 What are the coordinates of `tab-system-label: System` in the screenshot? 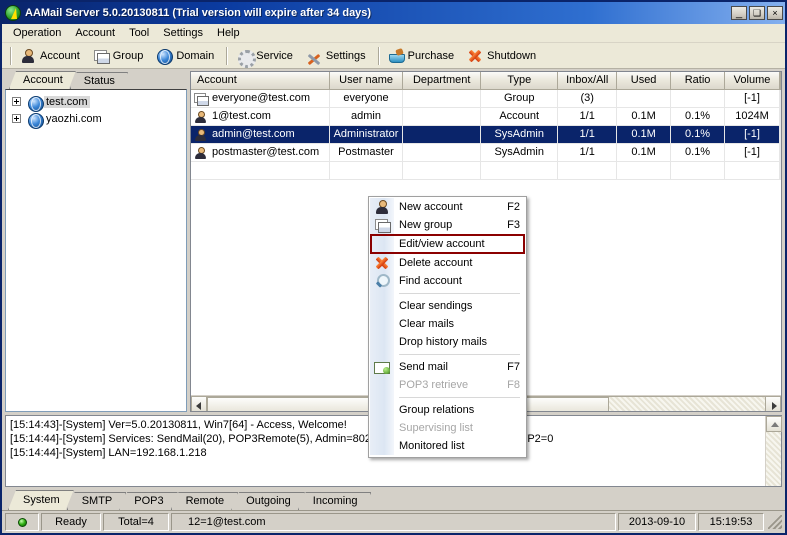 It's located at (41, 500).